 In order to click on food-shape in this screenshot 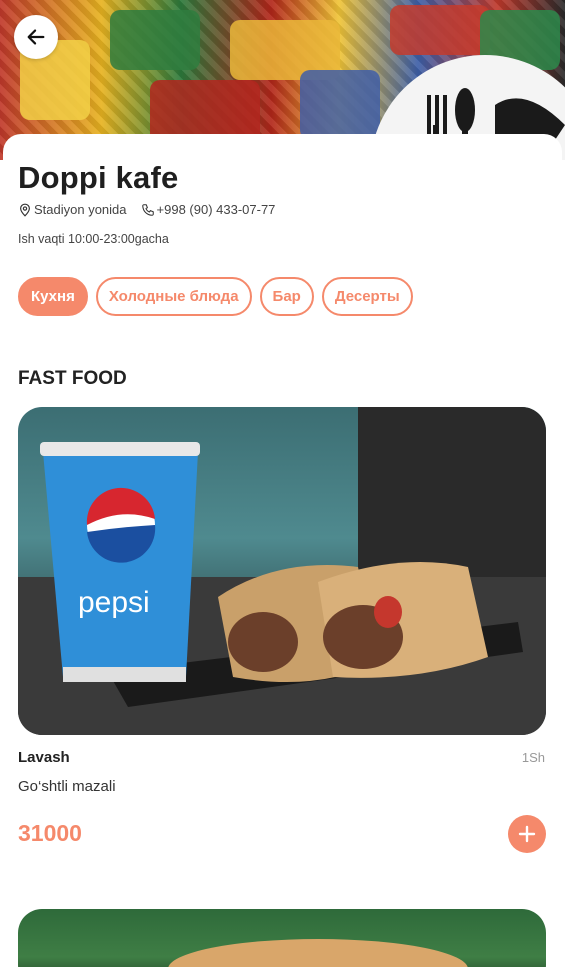, I will do `click(318, 953)`.